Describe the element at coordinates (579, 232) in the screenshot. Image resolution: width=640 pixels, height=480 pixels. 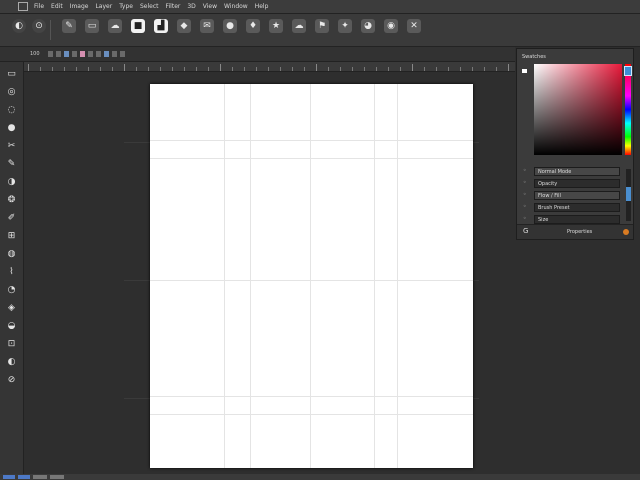
I see `footer-label: Properties` at that location.